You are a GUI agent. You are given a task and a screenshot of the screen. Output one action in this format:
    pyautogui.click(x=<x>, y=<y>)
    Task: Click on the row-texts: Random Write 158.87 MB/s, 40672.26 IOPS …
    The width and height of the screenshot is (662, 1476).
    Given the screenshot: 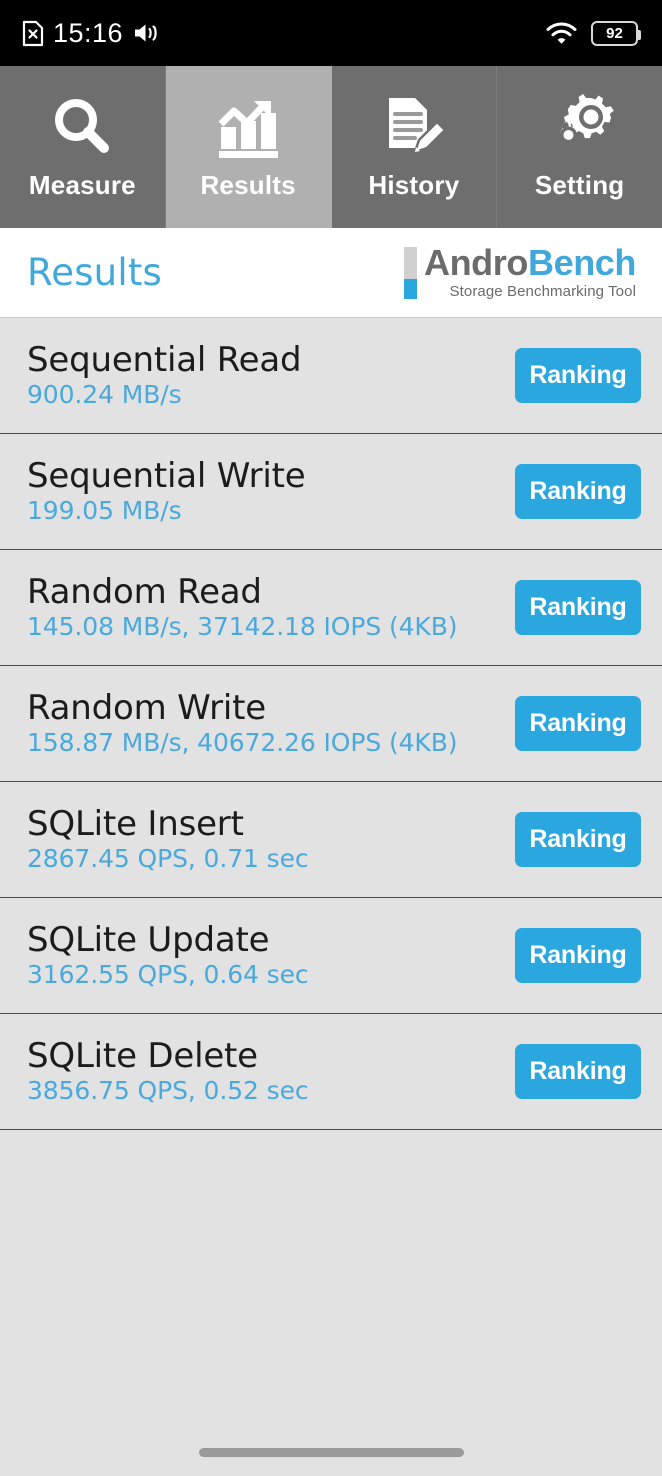 What is the action you would take?
    pyautogui.click(x=242, y=723)
    